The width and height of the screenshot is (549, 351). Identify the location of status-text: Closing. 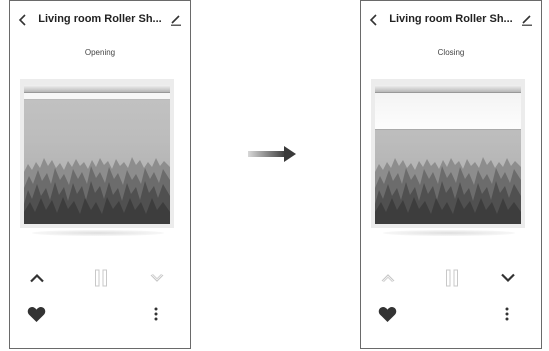
(451, 52).